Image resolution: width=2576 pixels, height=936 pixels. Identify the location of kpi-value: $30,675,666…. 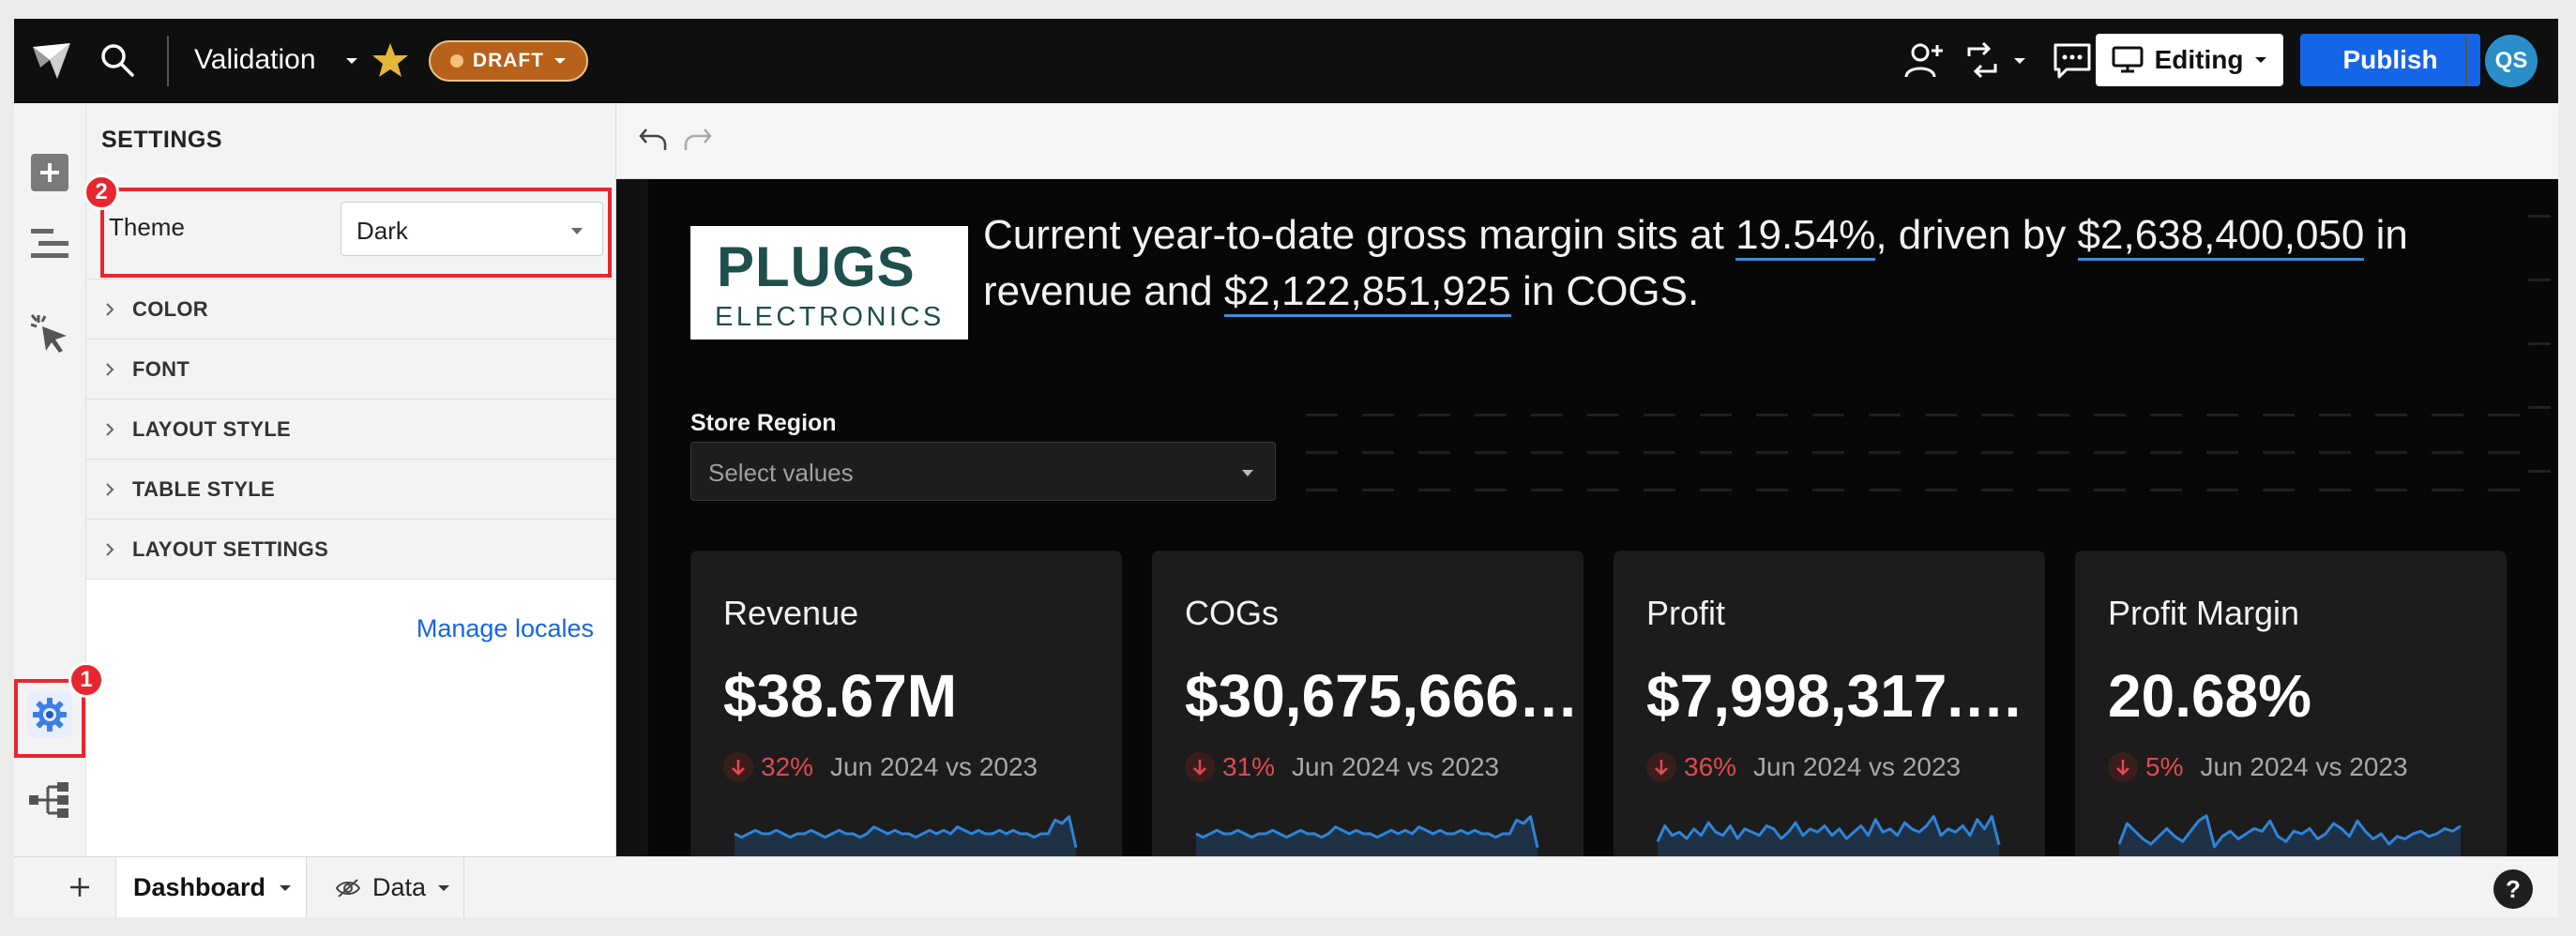
(1382, 696).